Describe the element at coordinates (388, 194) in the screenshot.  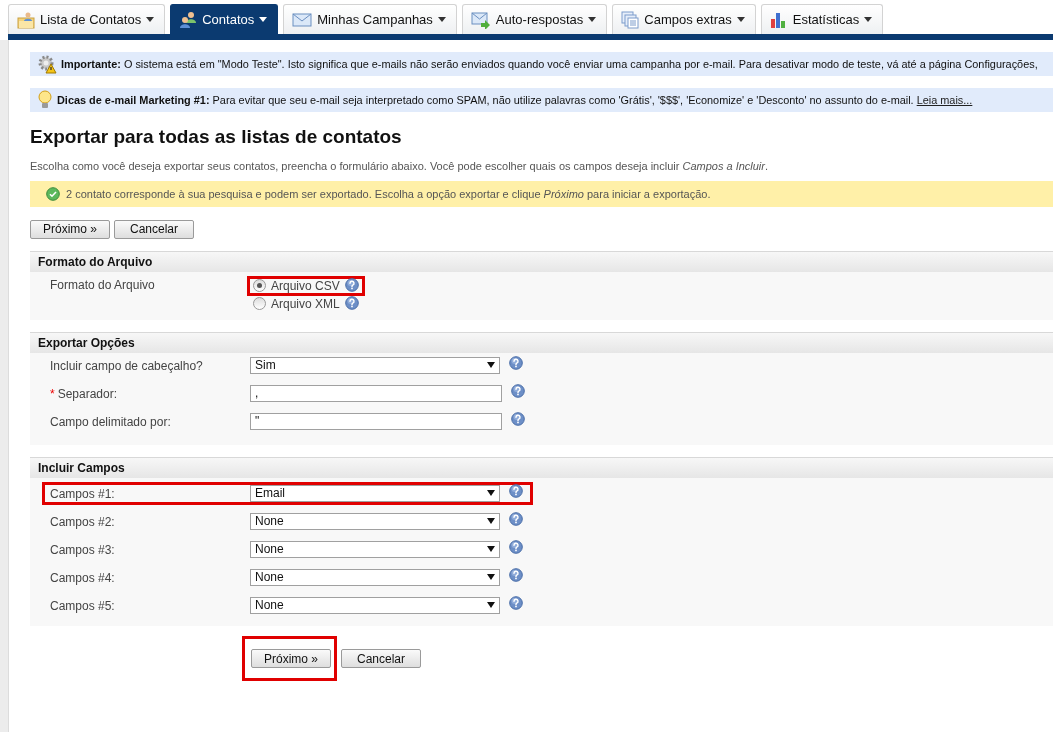
I see `success-message: 2 contato corresponde à sua pesquisa e podem ser exportado. Escolha a opção exportar e clique Próximo para iniciar a exportação.` at that location.